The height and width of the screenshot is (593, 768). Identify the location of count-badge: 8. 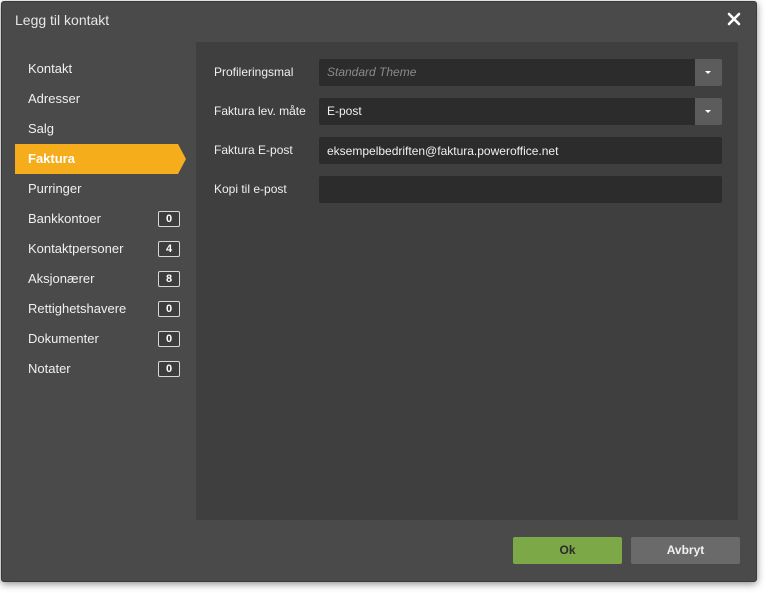
(169, 279).